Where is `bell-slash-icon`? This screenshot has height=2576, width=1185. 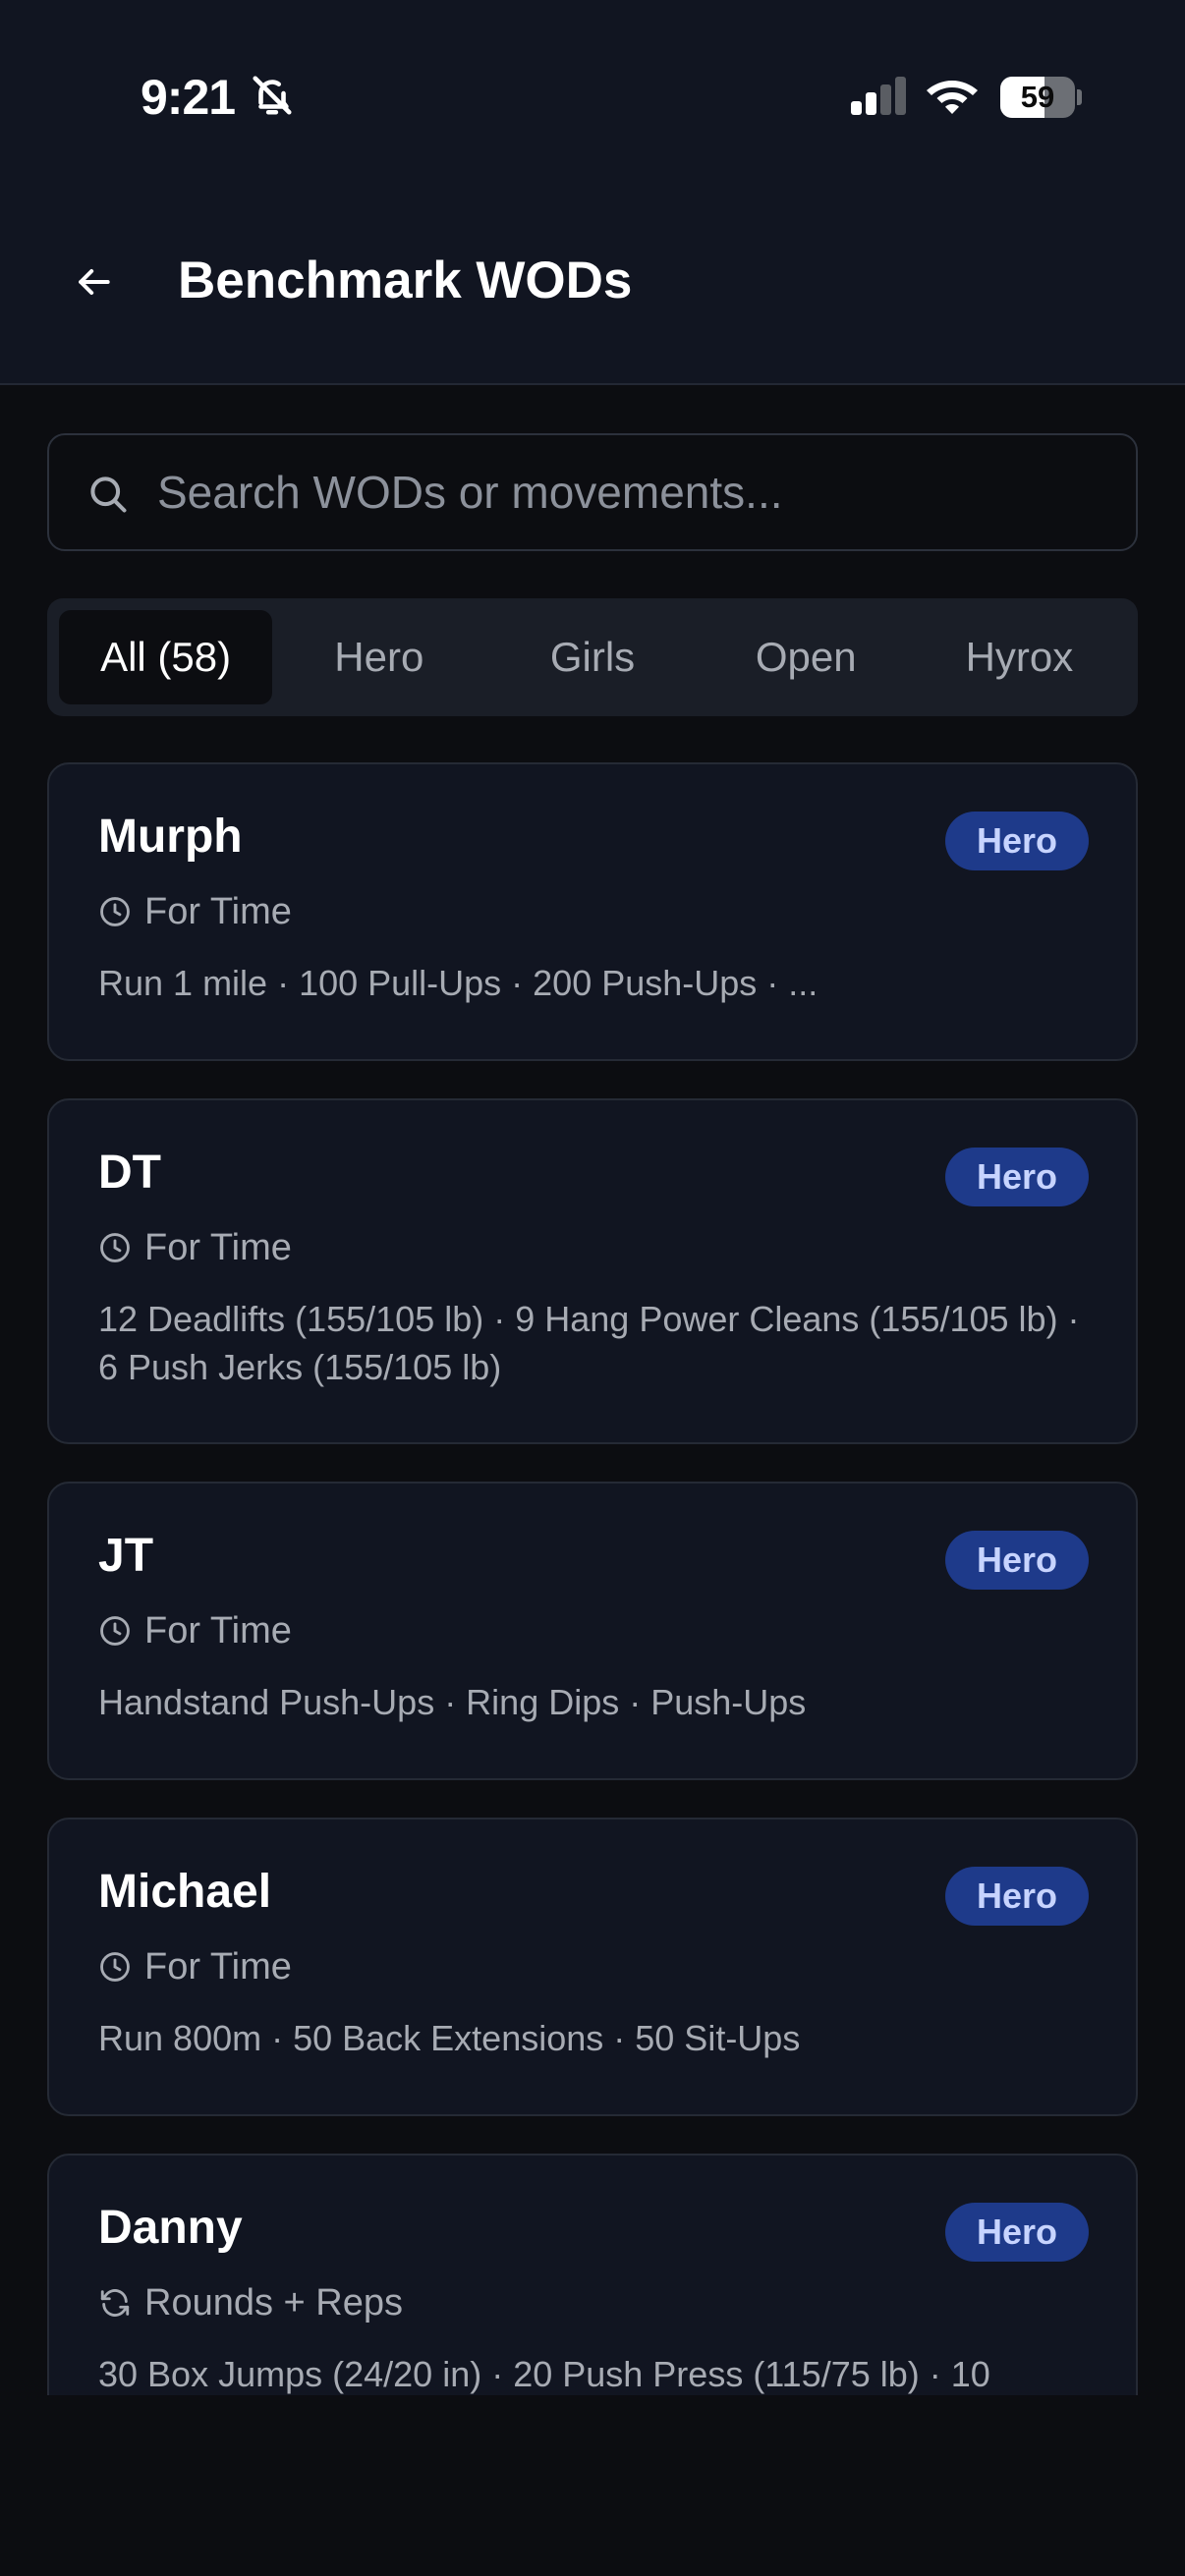 bell-slash-icon is located at coordinates (273, 95).